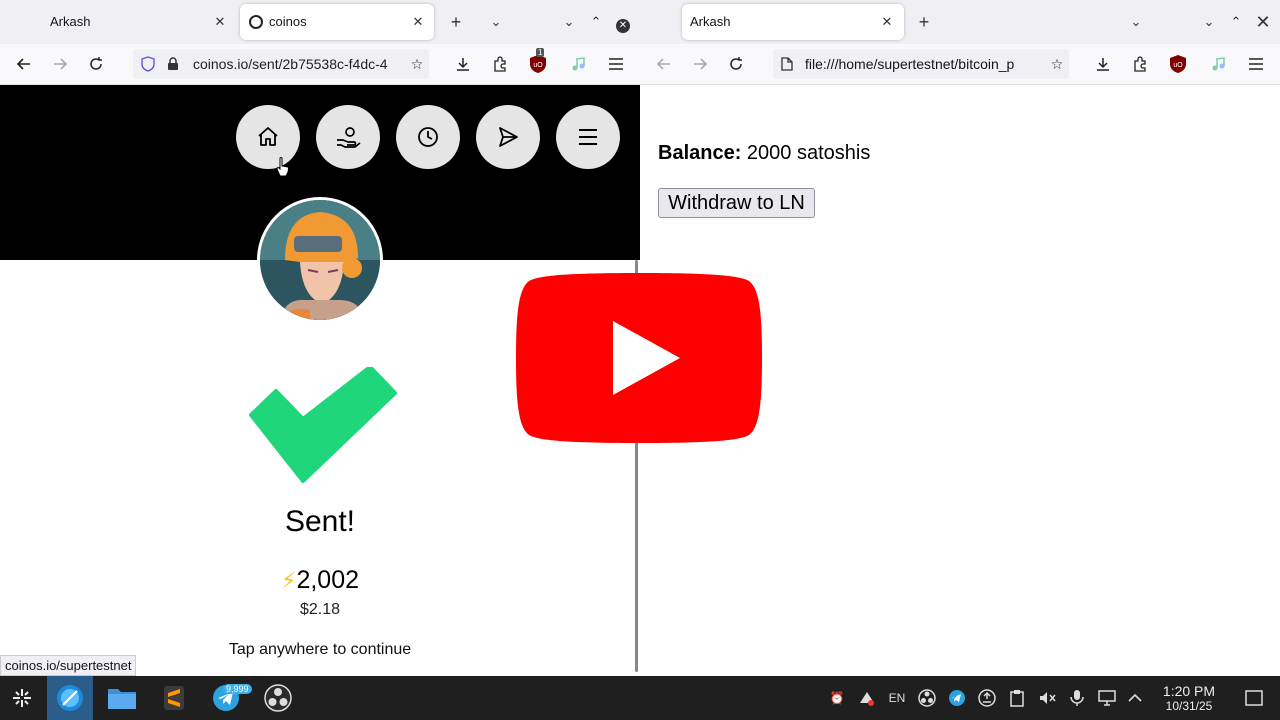  I want to click on amount-value: 2,002, so click(327, 580).